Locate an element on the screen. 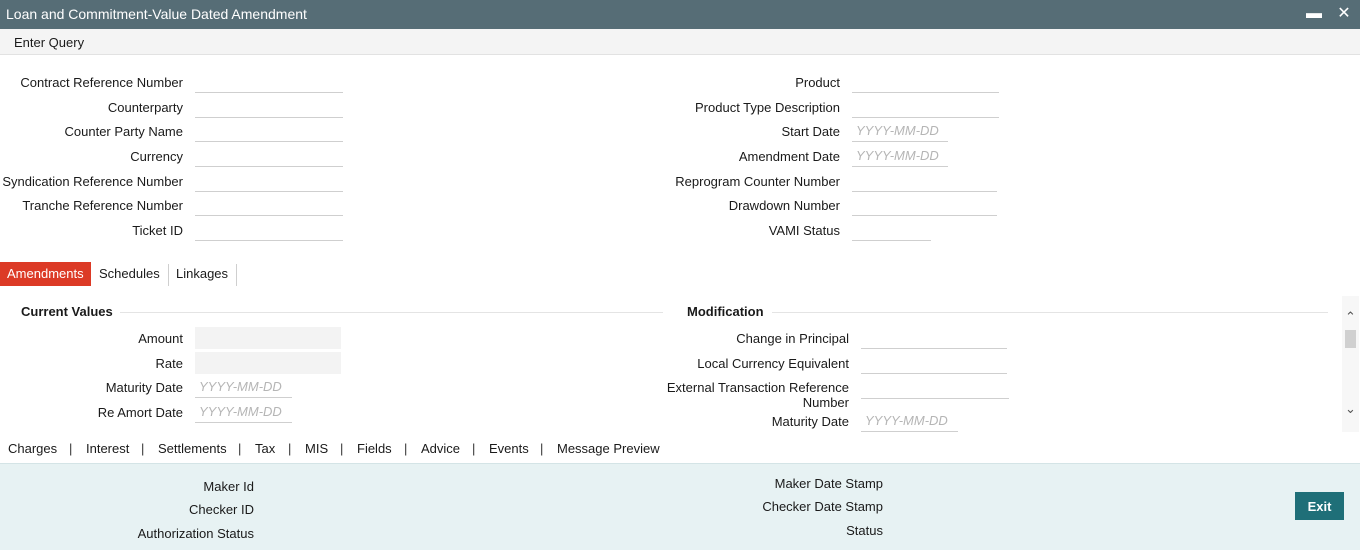 The image size is (1360, 550). subnav-message-preview: Message Preview is located at coordinates (608, 448).